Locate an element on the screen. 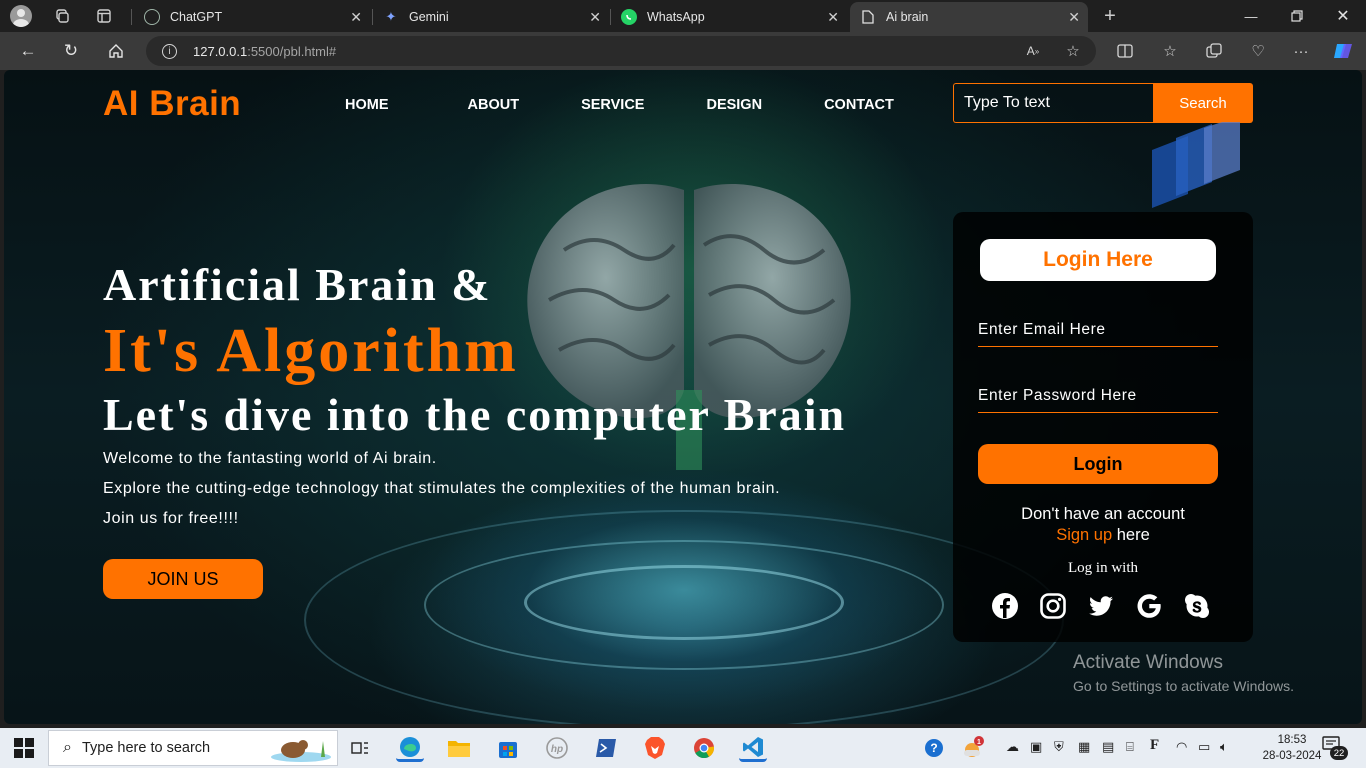  battery-icon: ▭ is located at coordinates (1204, 747).